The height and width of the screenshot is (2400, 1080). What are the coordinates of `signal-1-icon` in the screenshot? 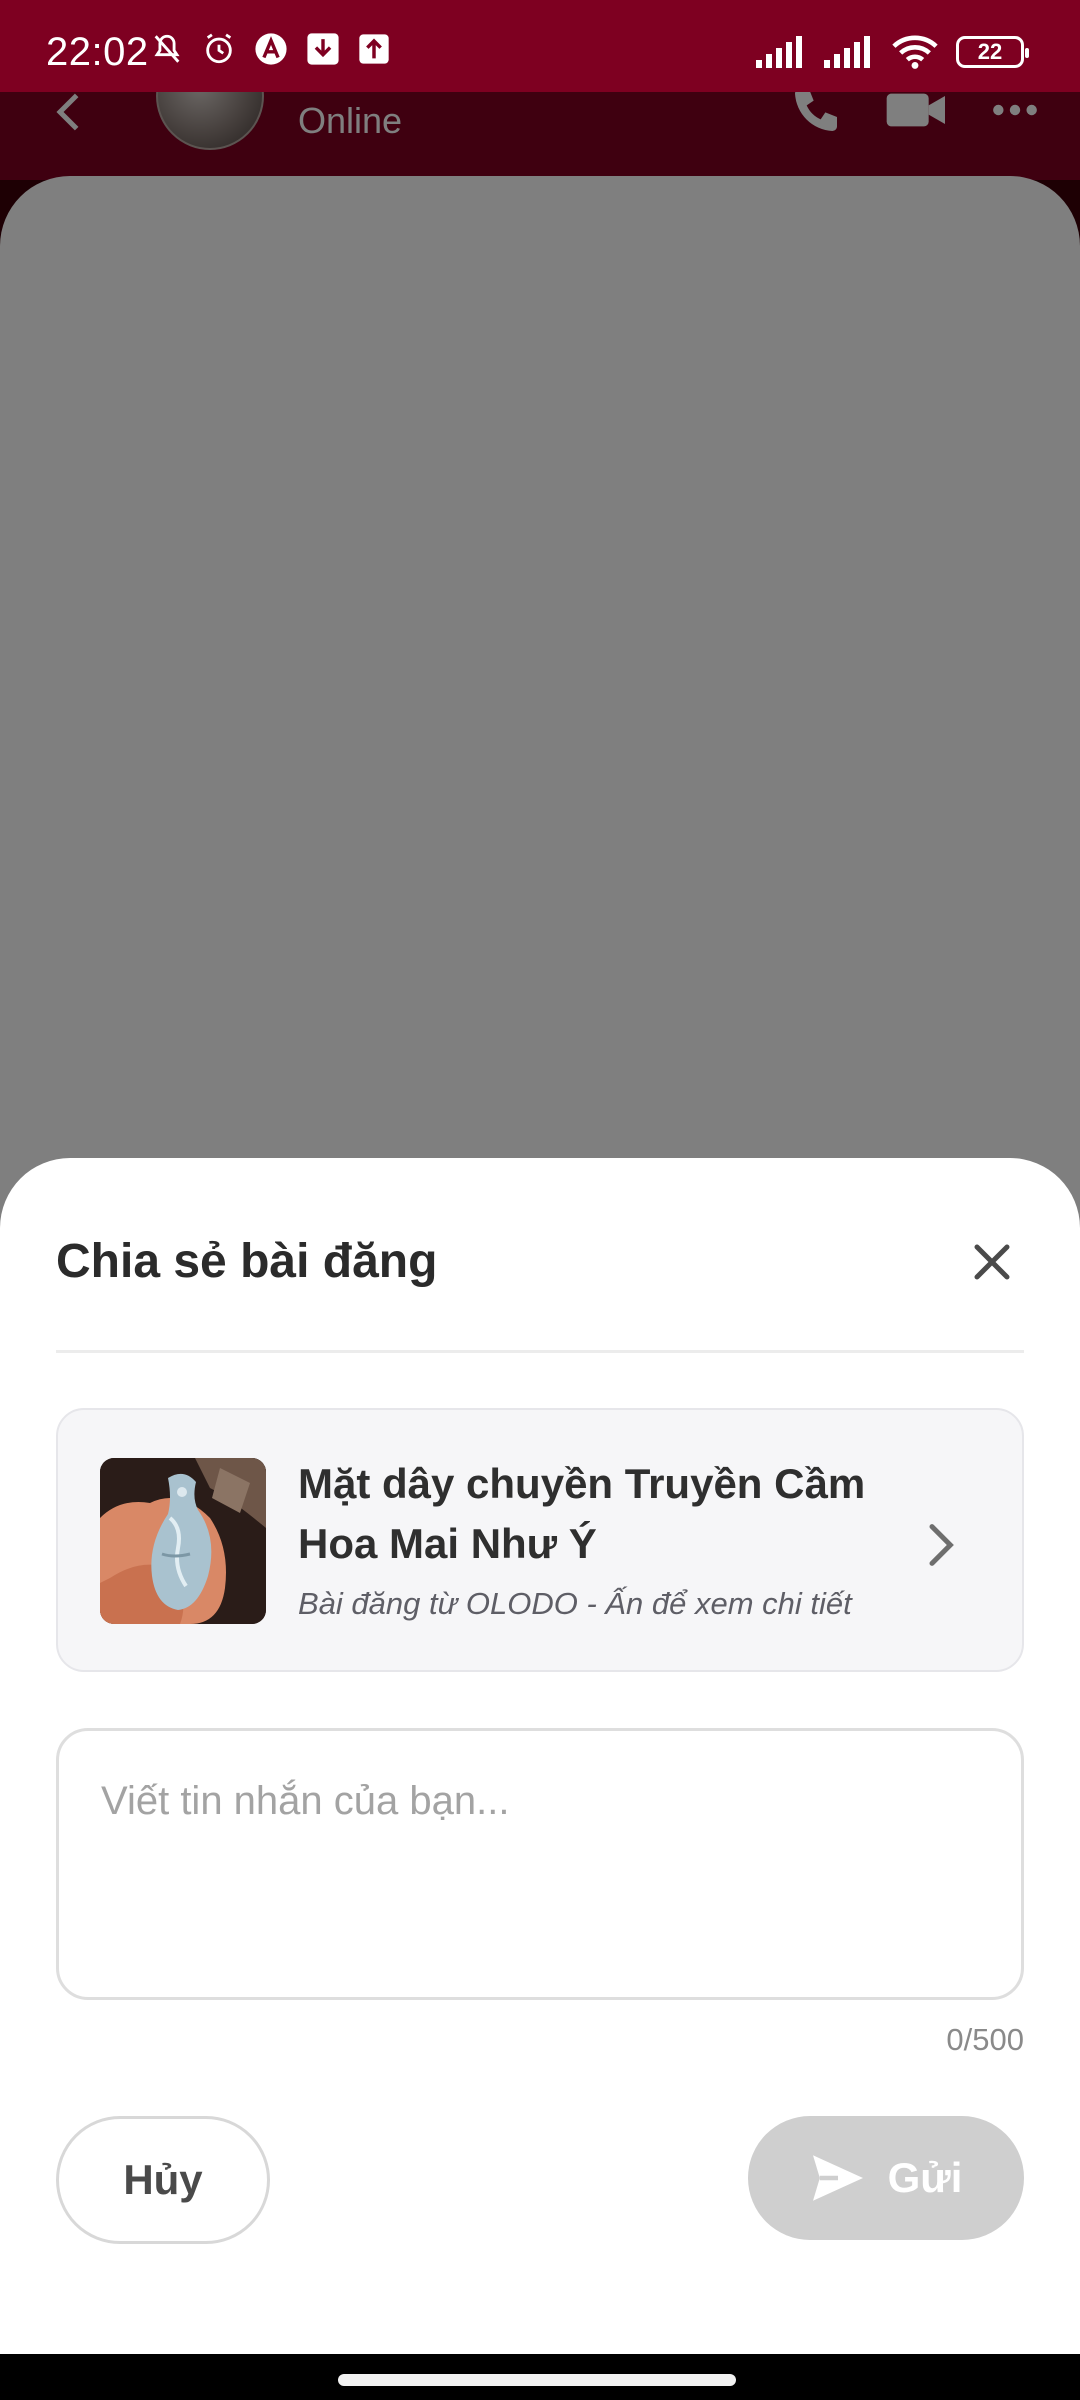 It's located at (779, 52).